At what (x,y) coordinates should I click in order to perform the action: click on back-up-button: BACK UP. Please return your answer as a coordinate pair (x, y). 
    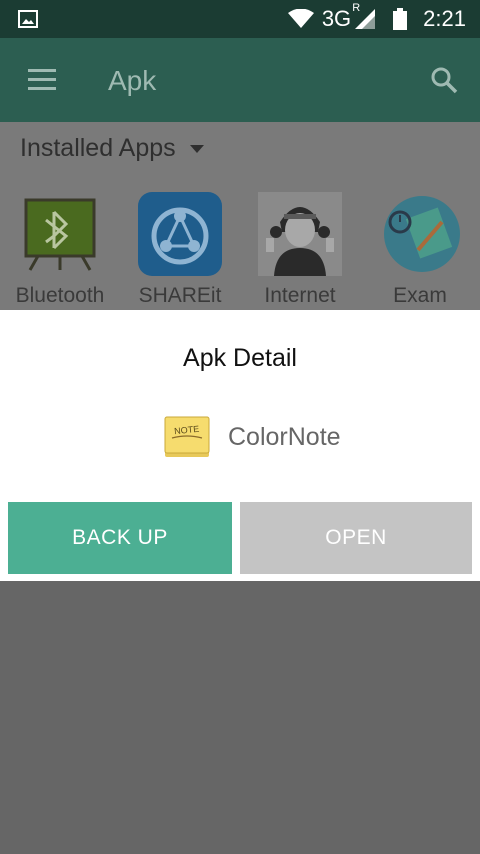
    Looking at the image, I should click on (120, 538).